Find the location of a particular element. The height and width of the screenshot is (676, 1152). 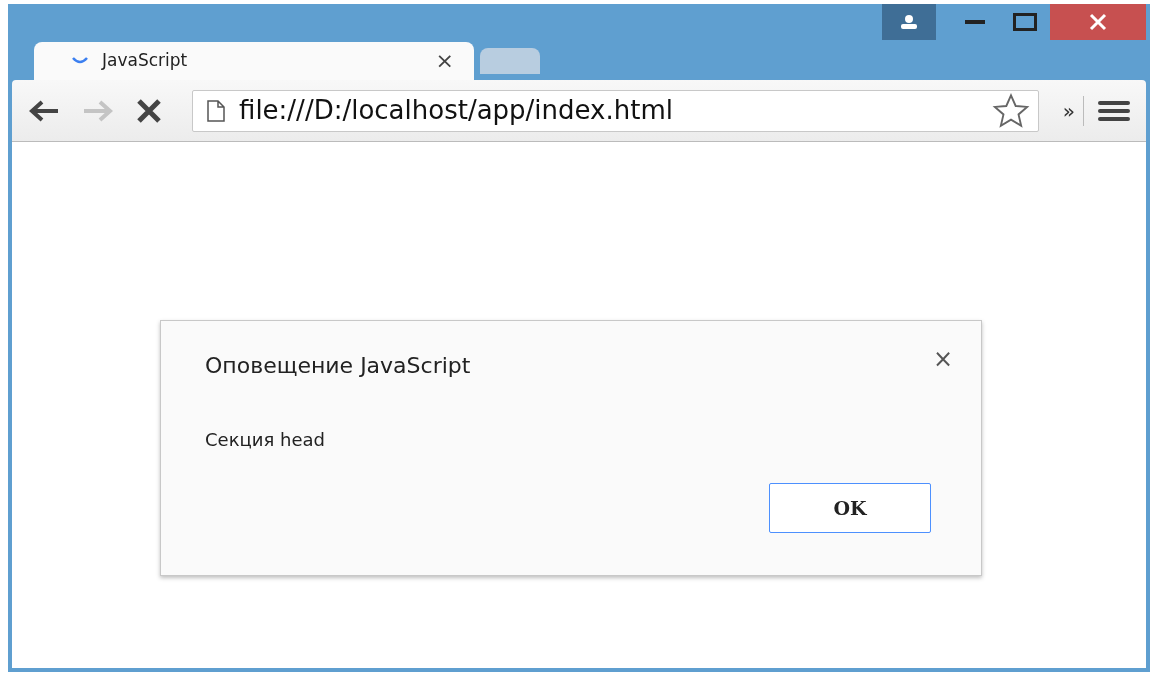

dialog-close-button: × is located at coordinates (942, 359).